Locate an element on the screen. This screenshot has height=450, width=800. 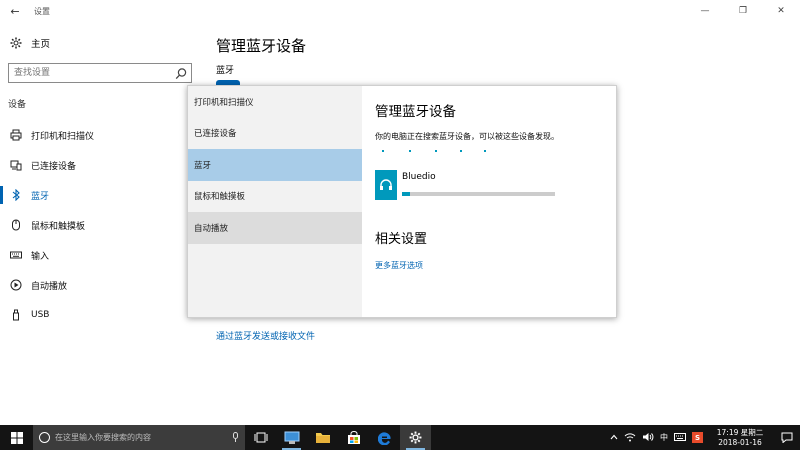
file-explorer-button is located at coordinates (322, 437).